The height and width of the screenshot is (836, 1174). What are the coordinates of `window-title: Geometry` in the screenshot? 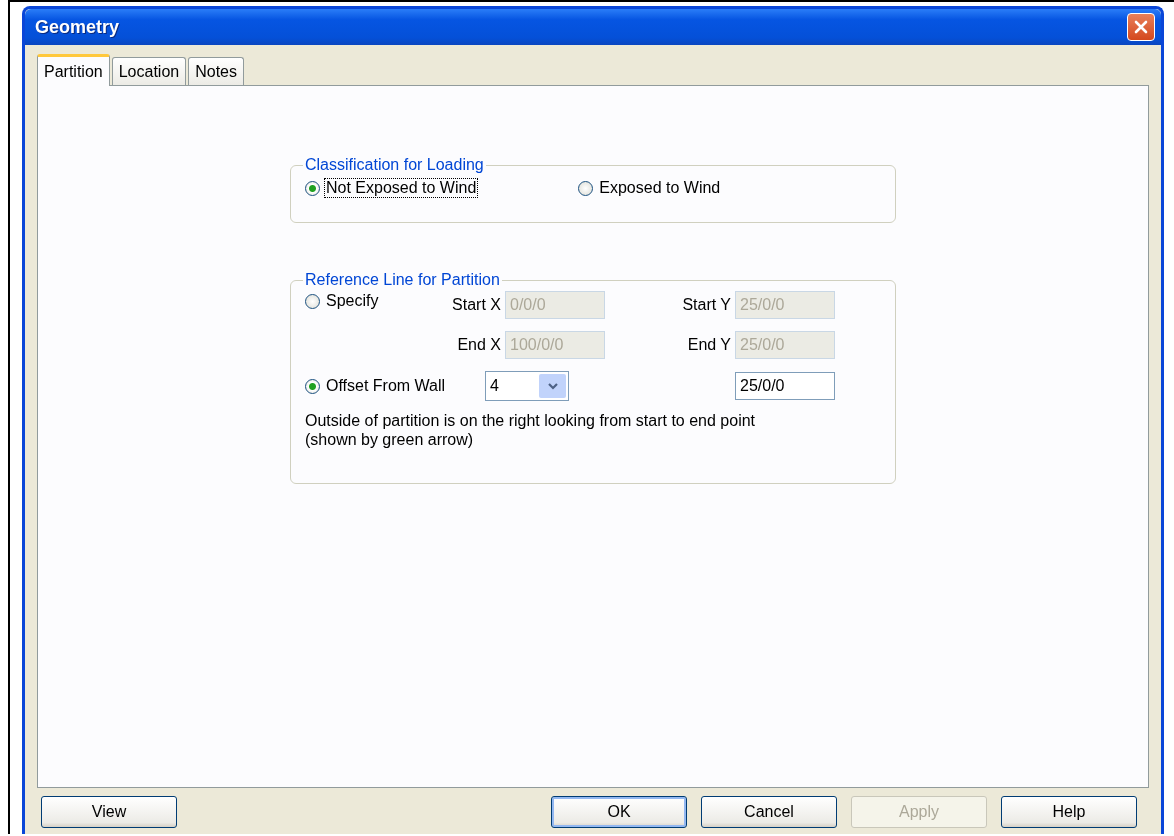 It's located at (77, 27).